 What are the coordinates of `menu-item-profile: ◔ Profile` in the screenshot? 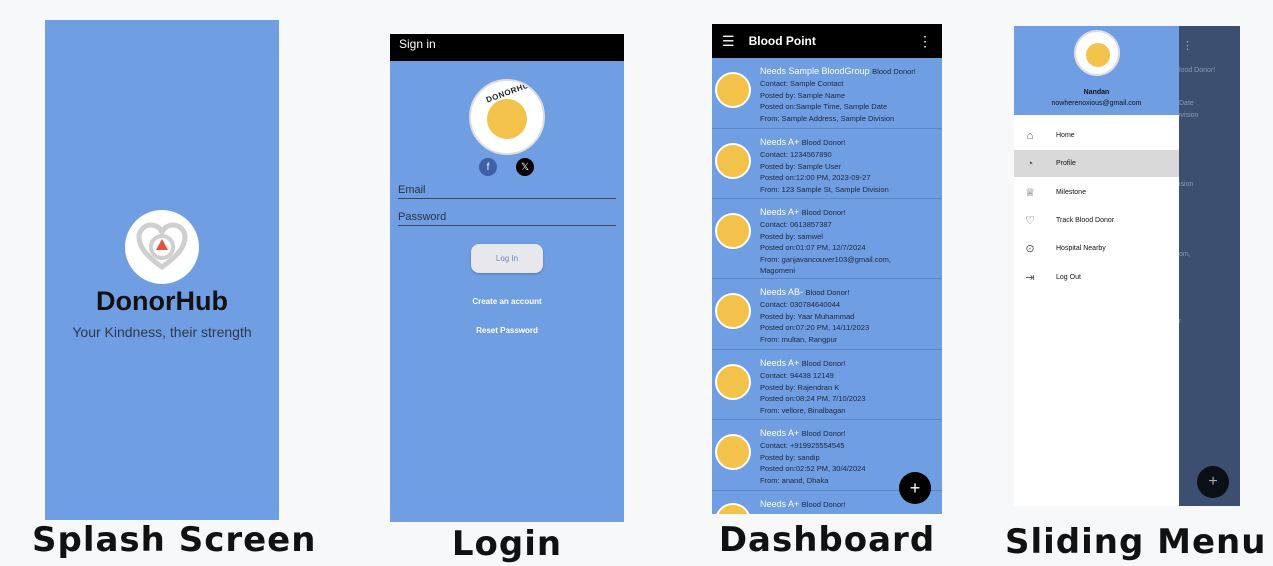 It's located at (1096, 164).